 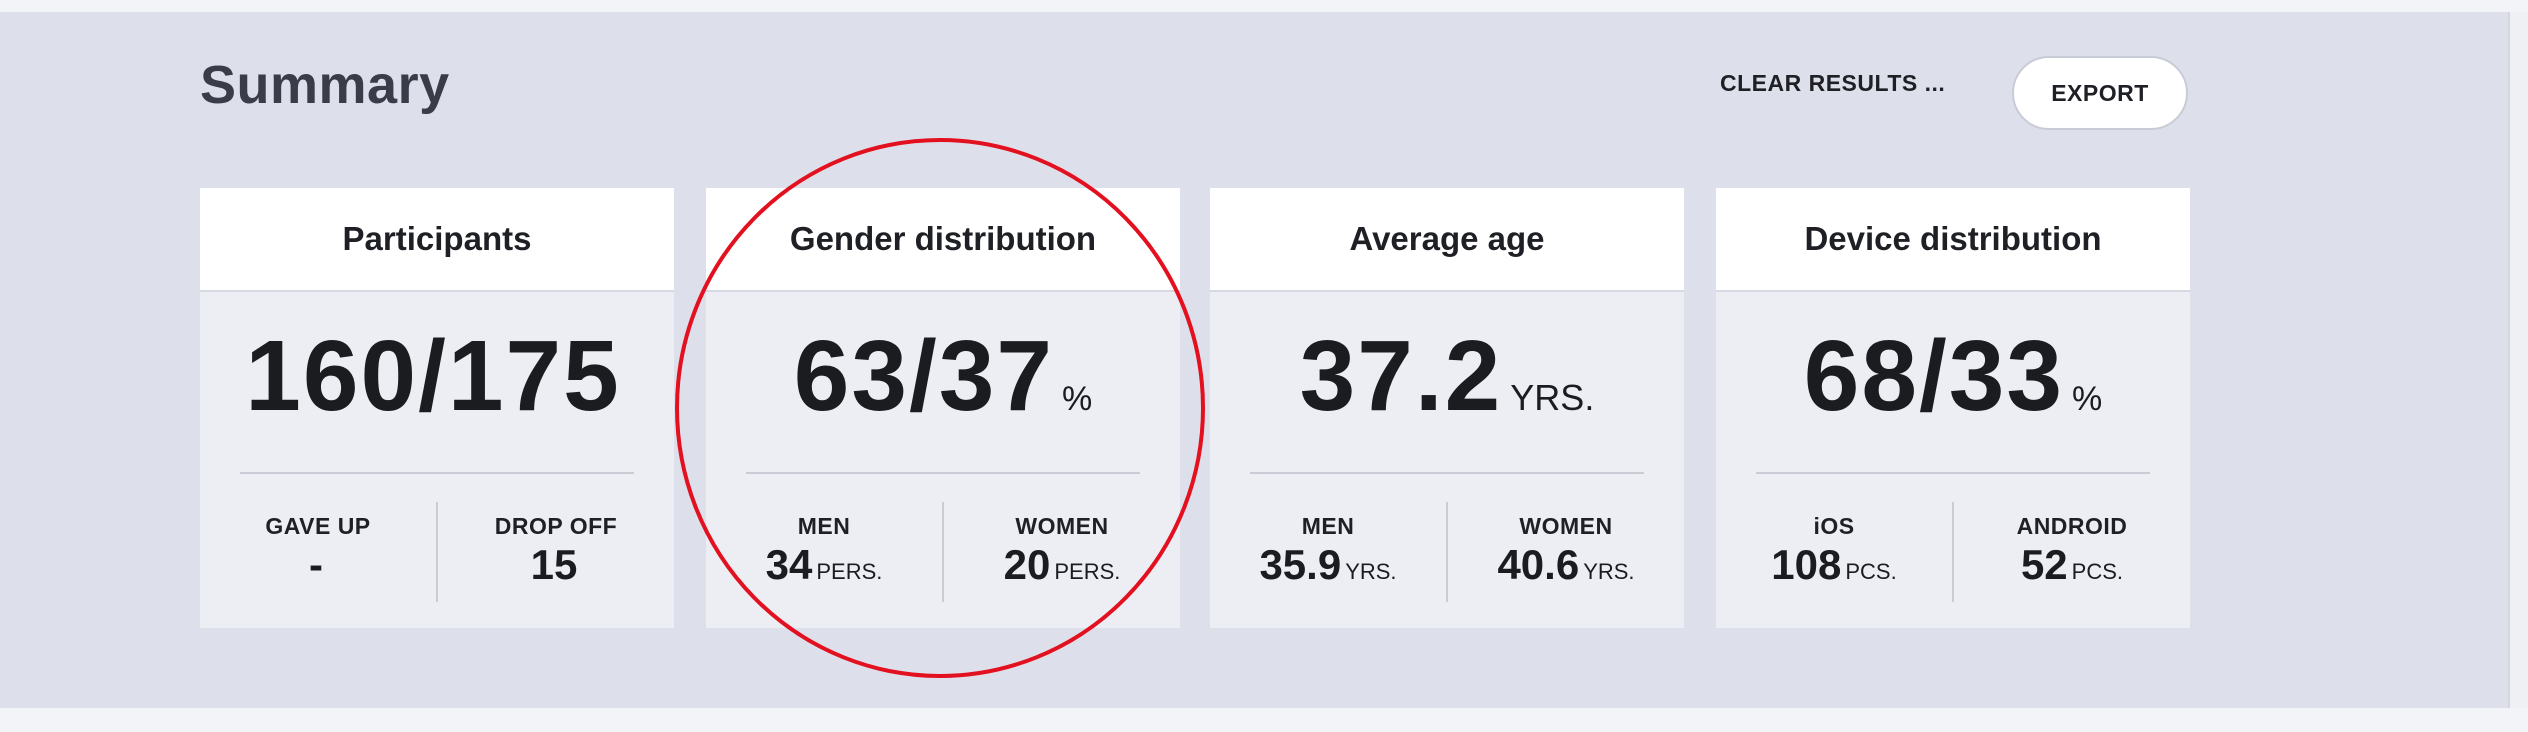 What do you see at coordinates (1062, 551) in the screenshot?
I see `women-stat: WOMEN 20 PERS.` at bounding box center [1062, 551].